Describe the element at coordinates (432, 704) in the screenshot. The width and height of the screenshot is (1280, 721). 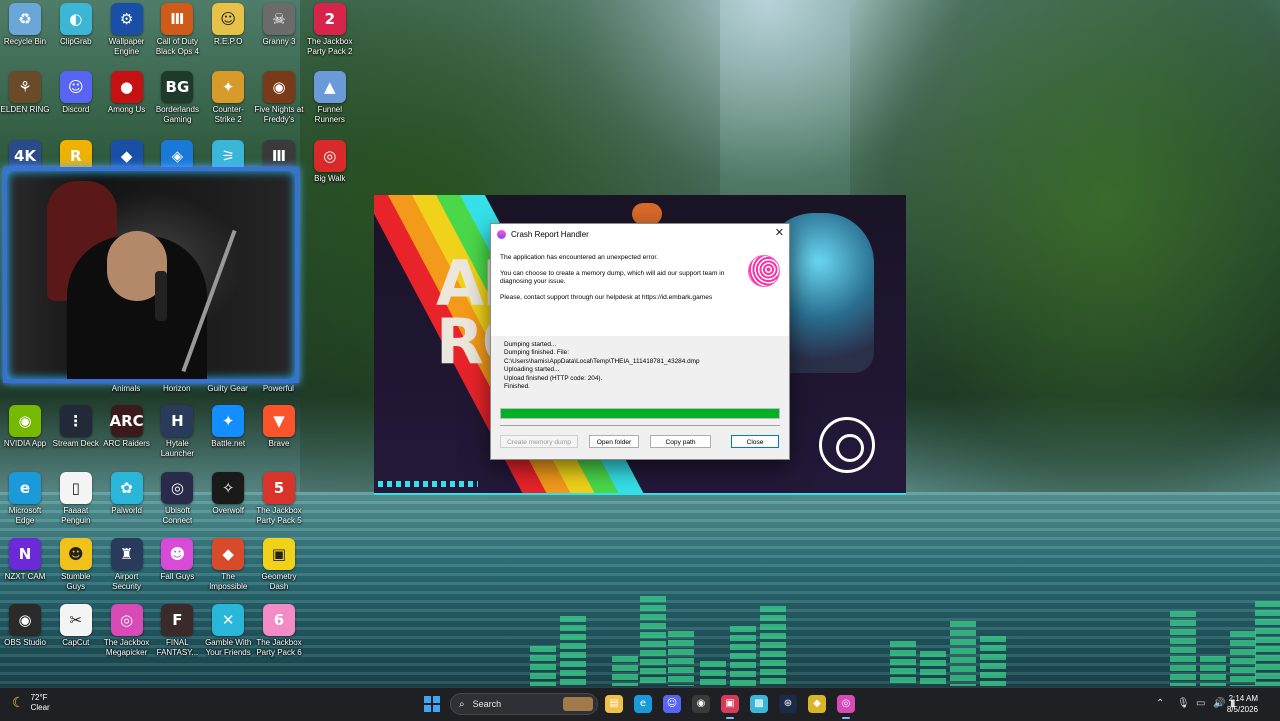
I see `start-button` at that location.